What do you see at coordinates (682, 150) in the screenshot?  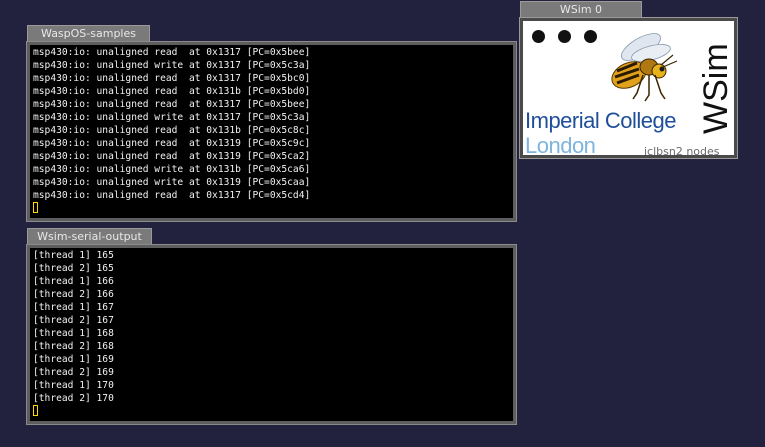 I see `nodes-caption: iclbsn2 nodes` at bounding box center [682, 150].